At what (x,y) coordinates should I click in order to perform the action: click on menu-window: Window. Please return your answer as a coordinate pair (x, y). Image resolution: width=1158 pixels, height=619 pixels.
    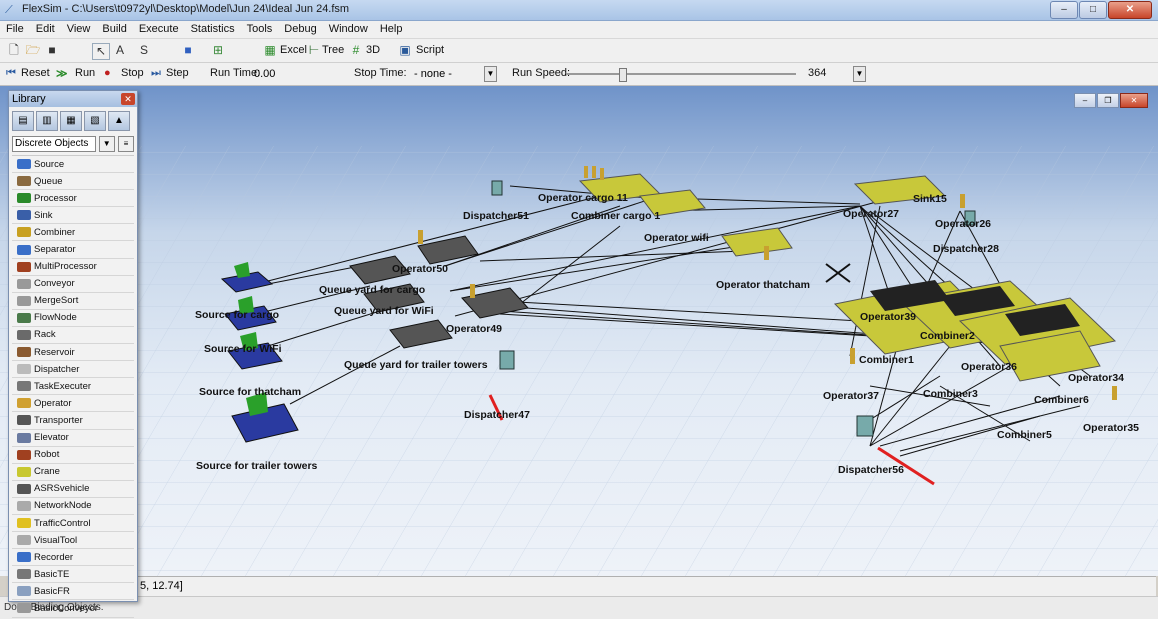
    Looking at the image, I should click on (348, 29).